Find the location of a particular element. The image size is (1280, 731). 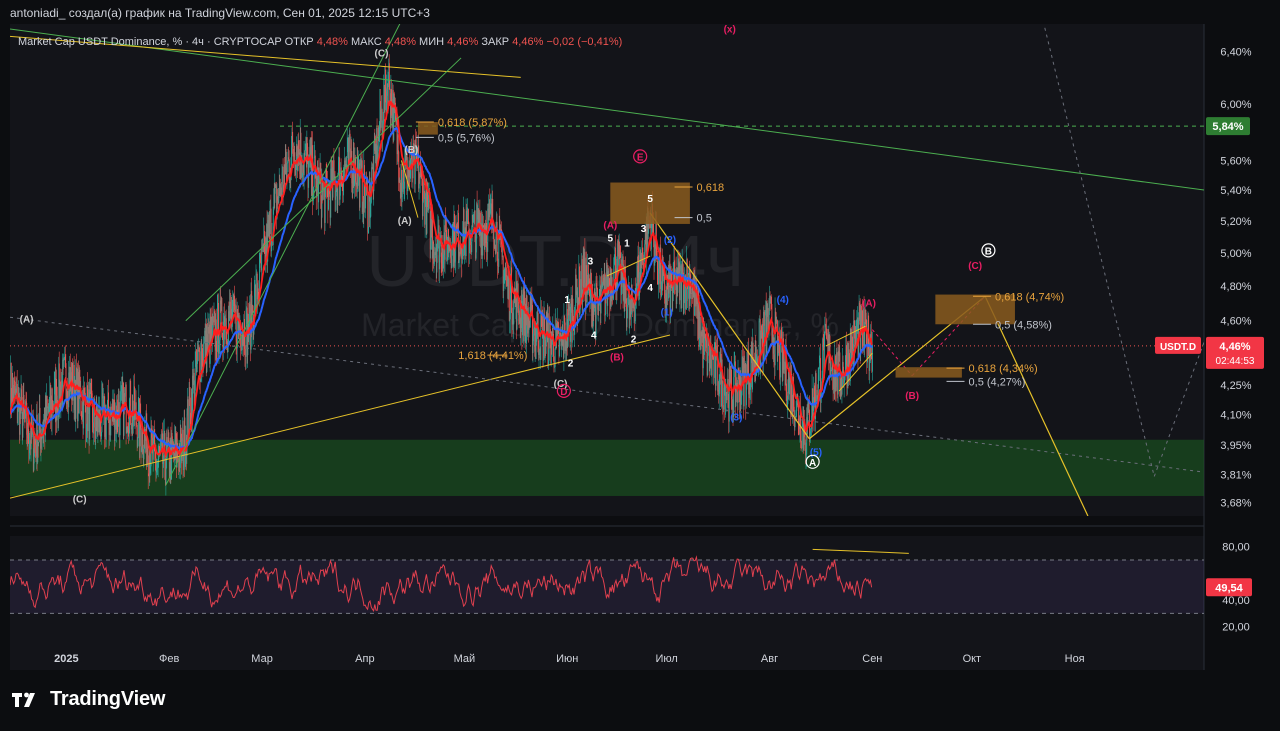

wave-label: D is located at coordinates (563, 392).